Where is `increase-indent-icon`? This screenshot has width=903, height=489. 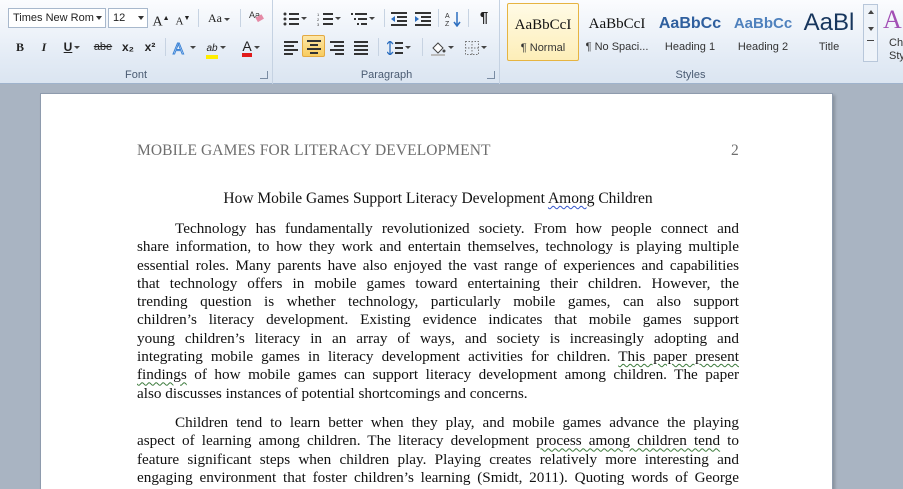
increase-indent-icon is located at coordinates (423, 18).